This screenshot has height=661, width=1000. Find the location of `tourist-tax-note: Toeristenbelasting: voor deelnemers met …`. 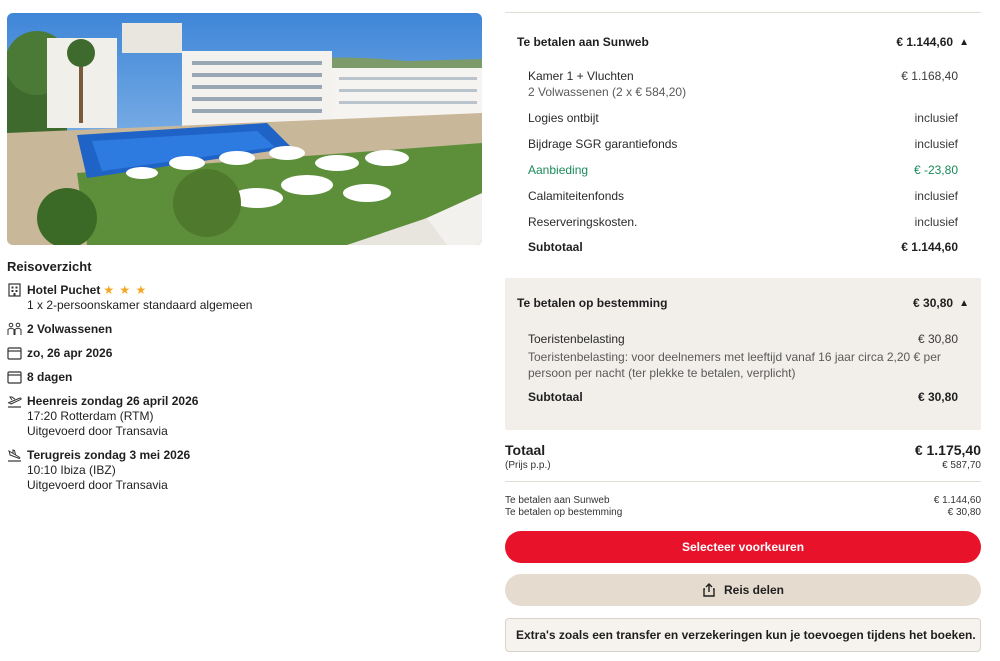

tourist-tax-note: Toeristenbelasting: voor deelnemers met … is located at coordinates (734, 365).